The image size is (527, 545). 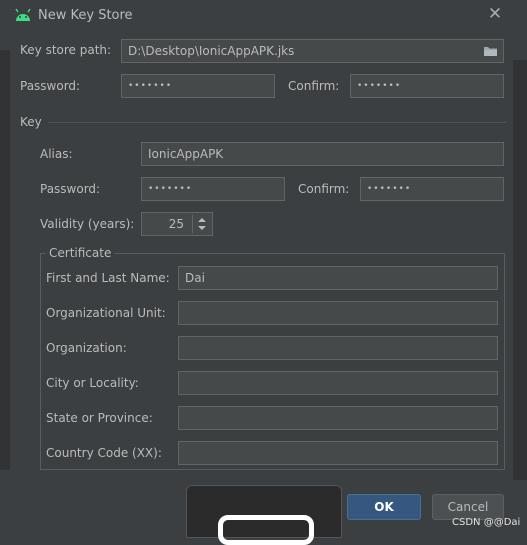 I want to click on keystore-confirm-label: Confirm:, so click(x=314, y=86).